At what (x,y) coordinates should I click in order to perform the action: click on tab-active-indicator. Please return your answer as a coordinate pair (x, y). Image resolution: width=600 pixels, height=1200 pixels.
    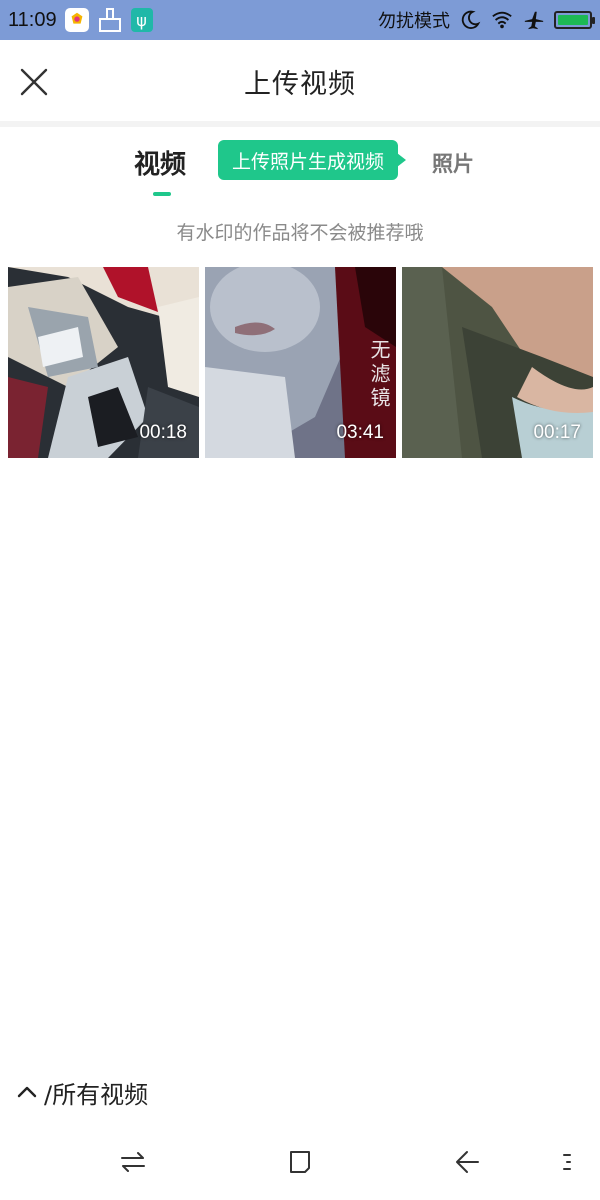
    Looking at the image, I should click on (162, 194).